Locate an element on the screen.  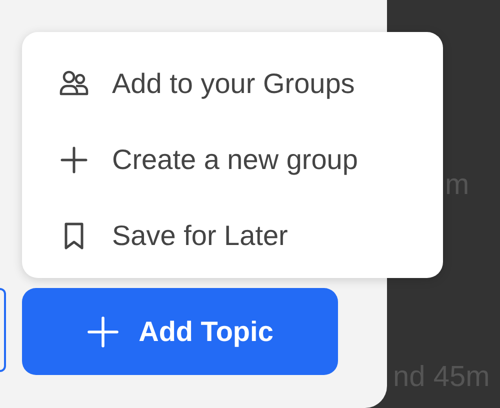
menu-item: Add to your Groups is located at coordinates (232, 84).